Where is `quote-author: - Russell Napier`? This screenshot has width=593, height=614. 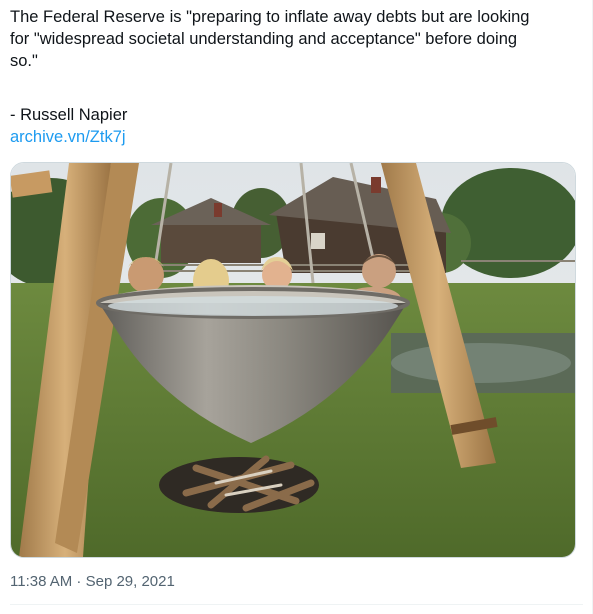
quote-author: - Russell Napier is located at coordinates (69, 115).